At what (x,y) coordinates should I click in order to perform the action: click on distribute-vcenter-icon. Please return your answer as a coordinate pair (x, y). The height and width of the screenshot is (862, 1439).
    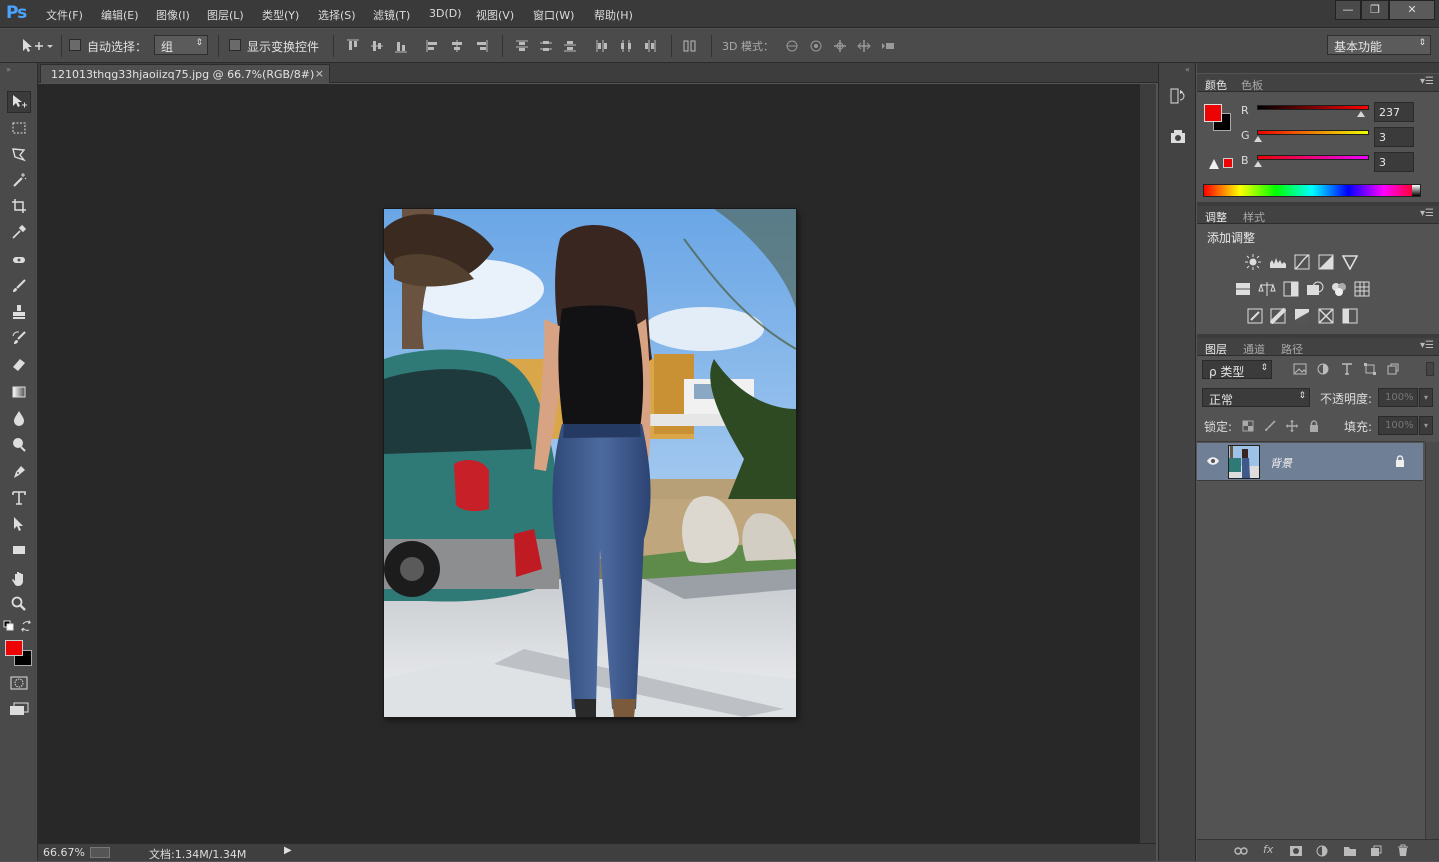
    Looking at the image, I should click on (546, 46).